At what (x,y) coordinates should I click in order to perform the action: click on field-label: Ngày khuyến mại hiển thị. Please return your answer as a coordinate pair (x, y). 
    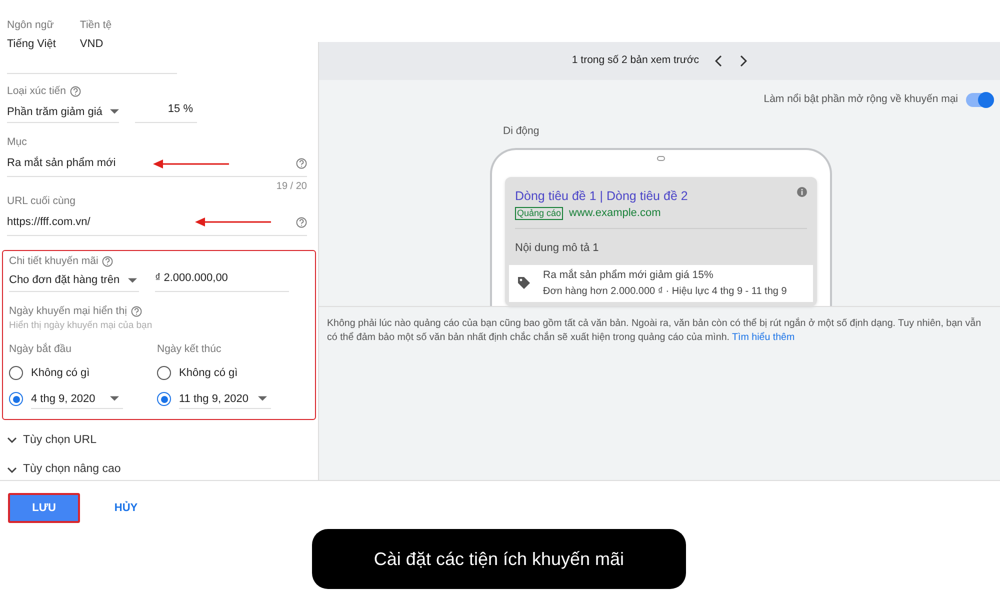
    Looking at the image, I should click on (68, 311).